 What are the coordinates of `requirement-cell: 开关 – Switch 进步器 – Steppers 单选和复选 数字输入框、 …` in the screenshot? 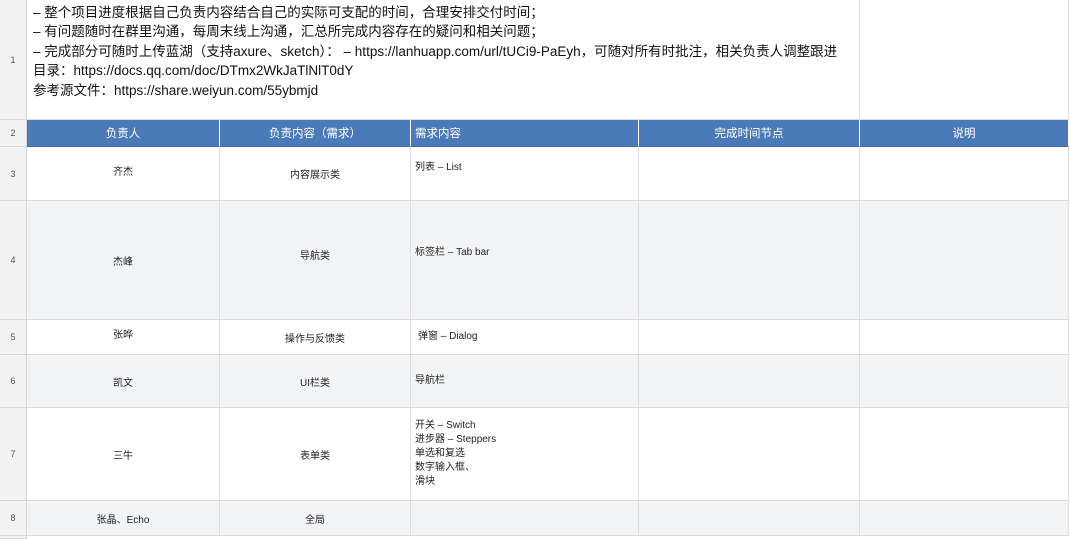 It's located at (525, 454).